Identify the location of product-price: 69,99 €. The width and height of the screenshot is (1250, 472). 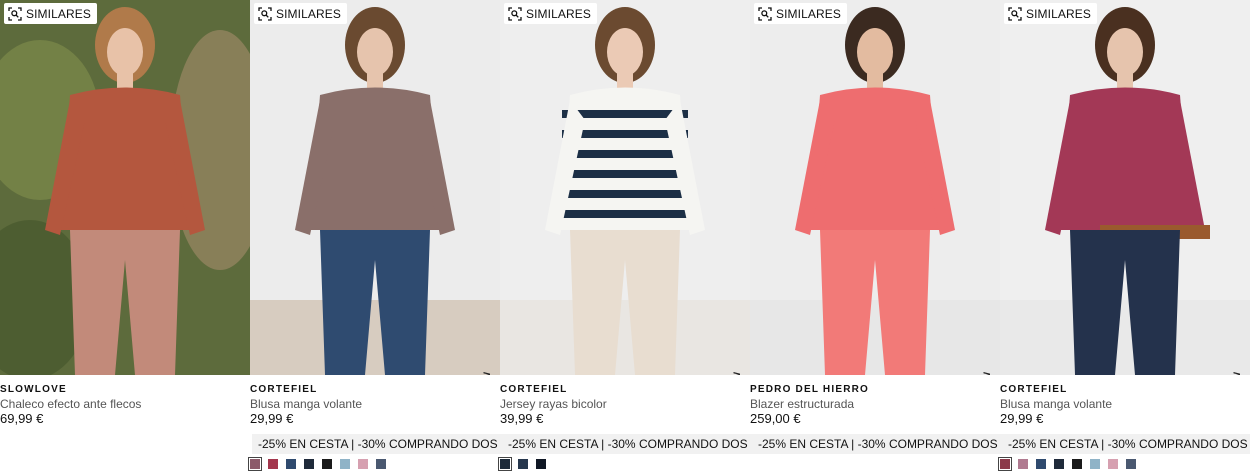
(22, 418).